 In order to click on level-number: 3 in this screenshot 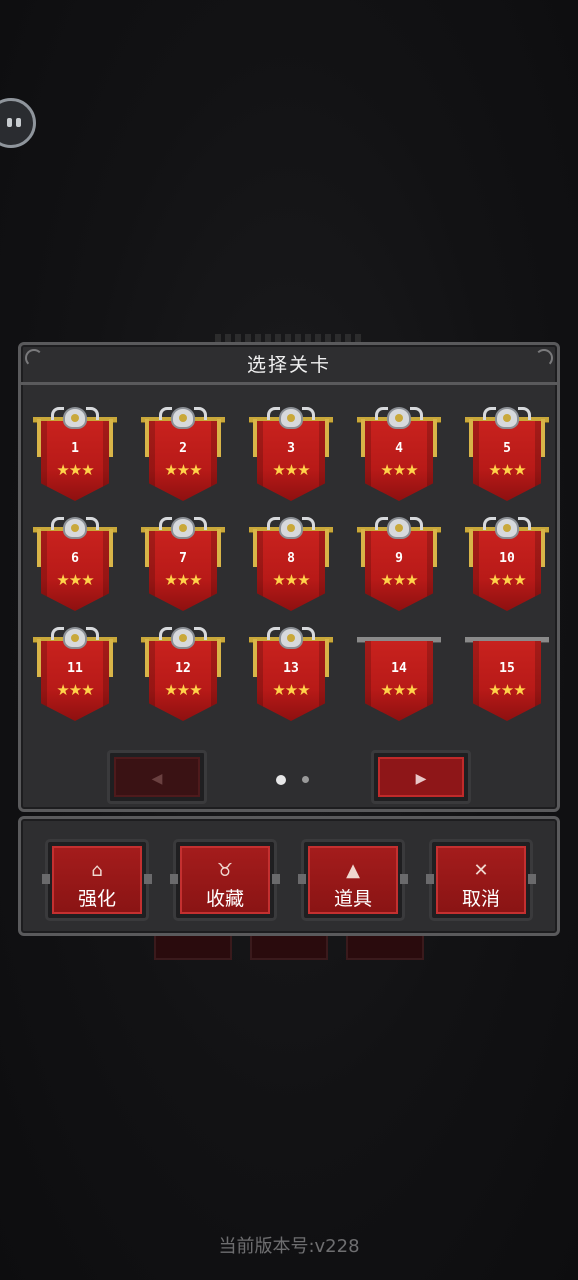, I will do `click(291, 448)`.